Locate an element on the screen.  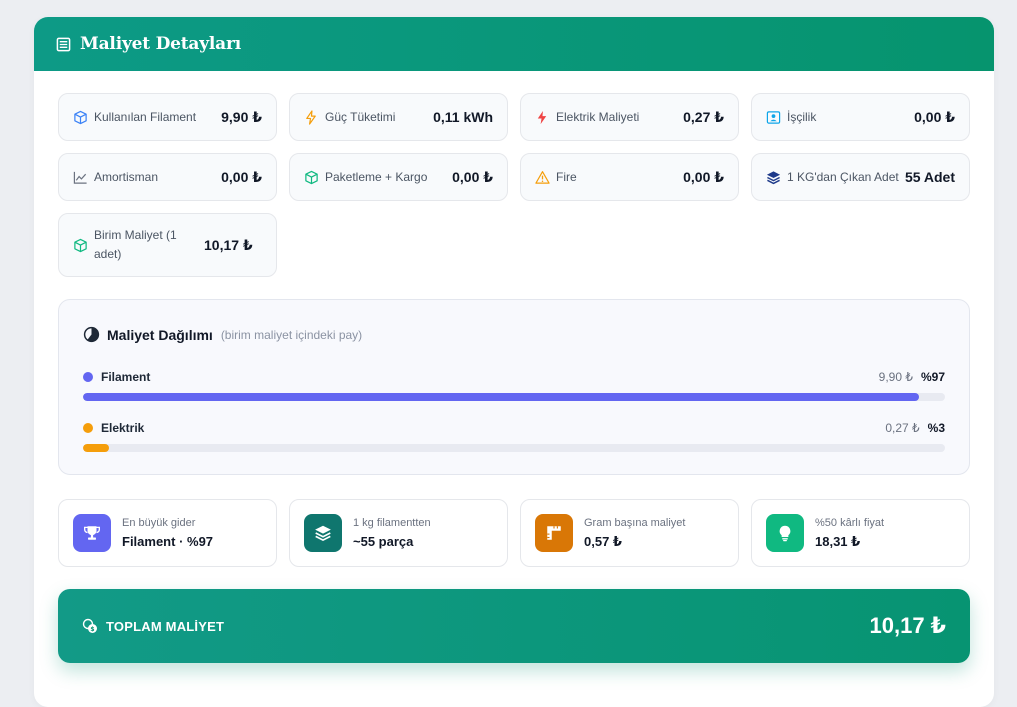
lightning-icon is located at coordinates (542, 117).